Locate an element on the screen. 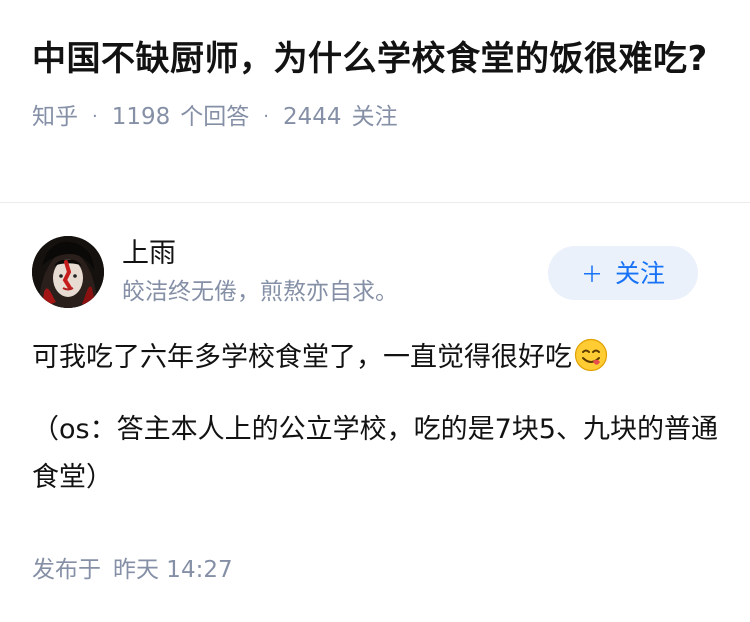 The height and width of the screenshot is (622, 750). follow-button: ＋ 关注 is located at coordinates (623, 273).